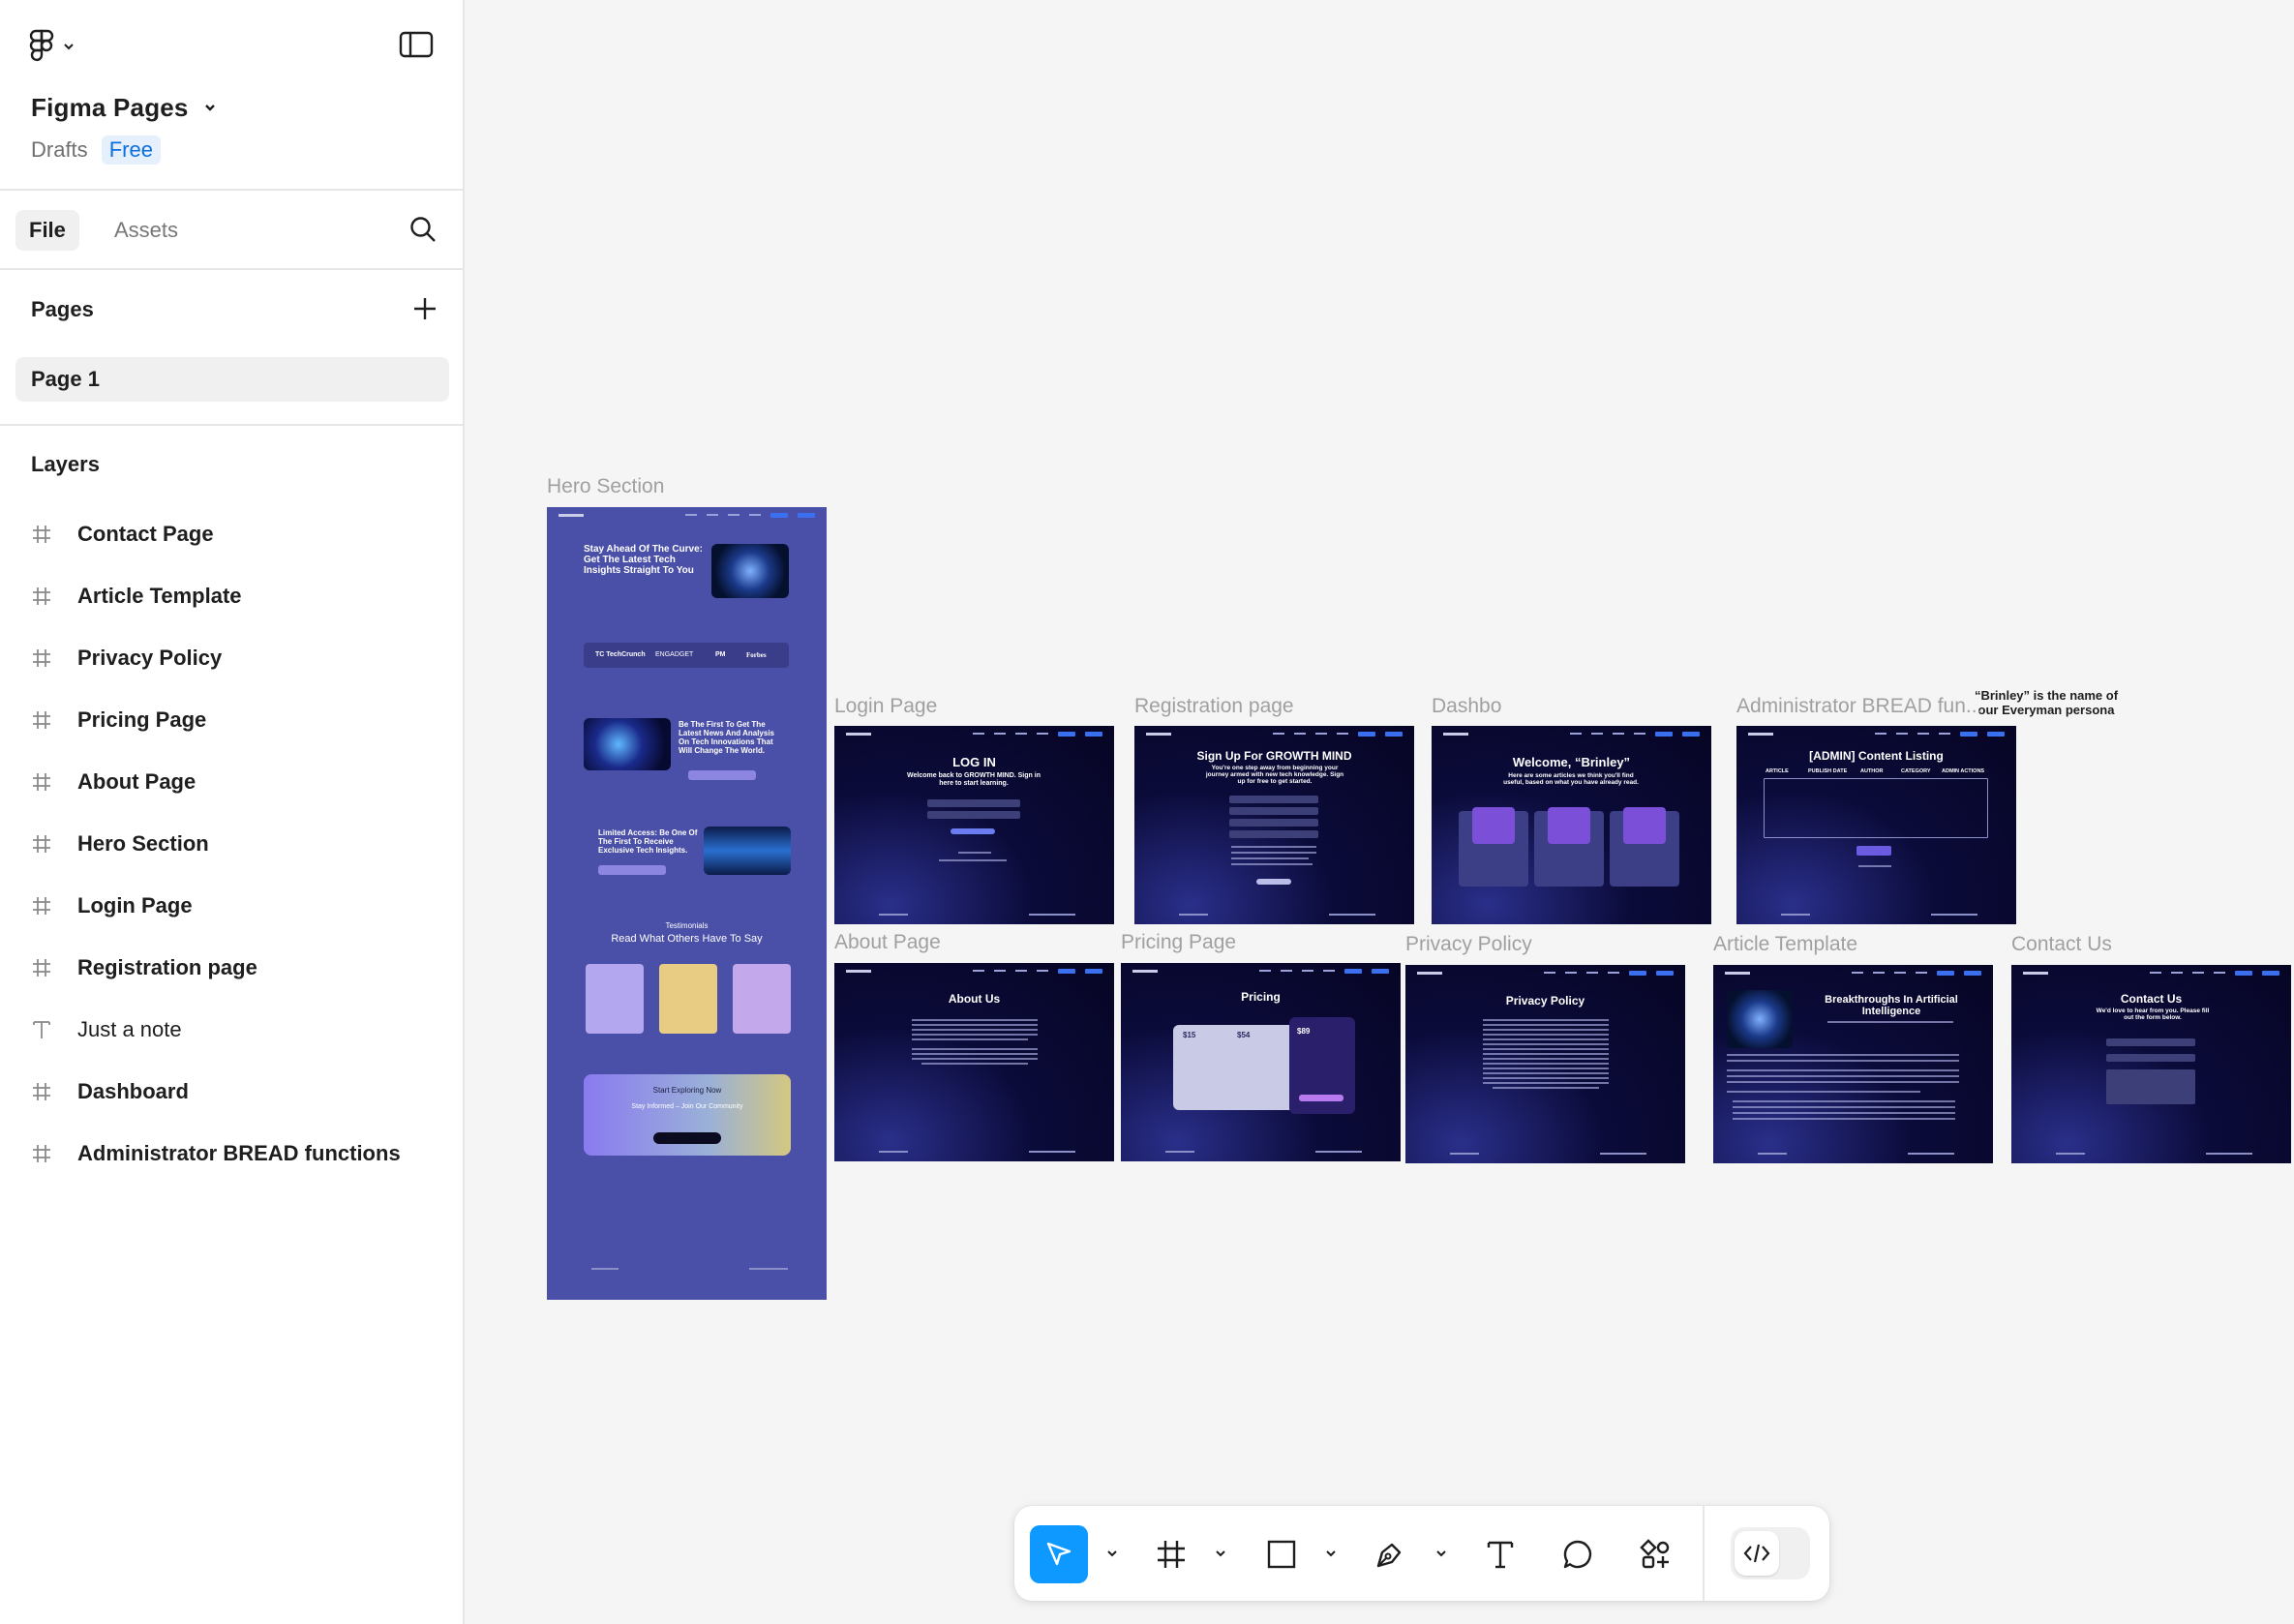 The image size is (2294, 1624). Describe the element at coordinates (1853, 1064) in the screenshot. I see `frame-article-template: Breakthroughs In Artificial Intelligence` at that location.